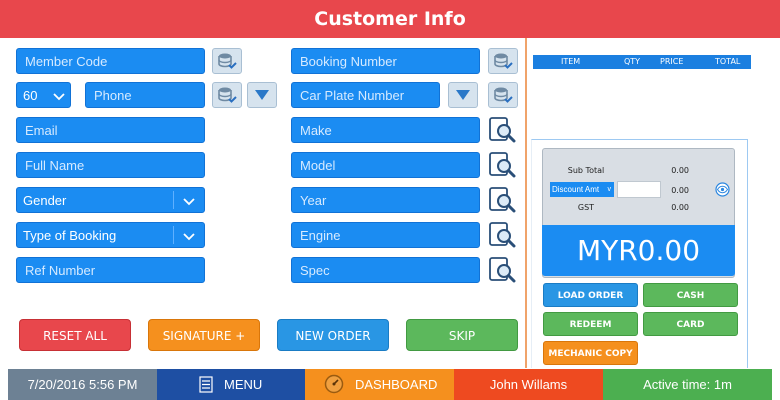 This screenshot has height=400, width=780. What do you see at coordinates (385, 270) in the screenshot?
I see `spec-field: Spec` at bounding box center [385, 270].